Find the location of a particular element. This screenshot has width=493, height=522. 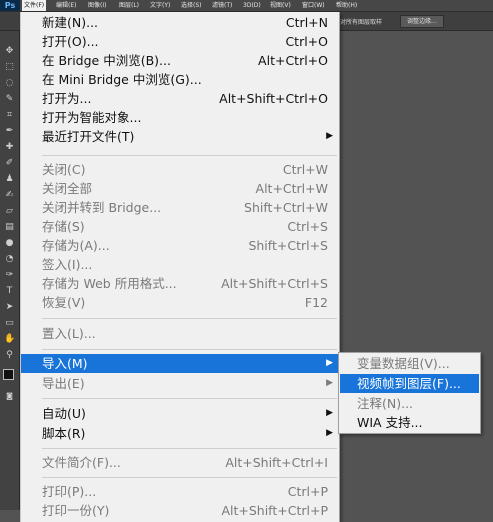

eyedropper-tool-icon: ✒ is located at coordinates (9, 131).